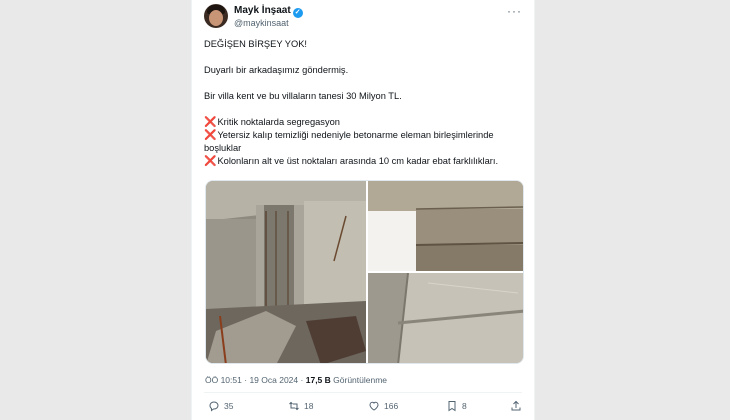  I want to click on photo-column-joint, so click(445, 226).